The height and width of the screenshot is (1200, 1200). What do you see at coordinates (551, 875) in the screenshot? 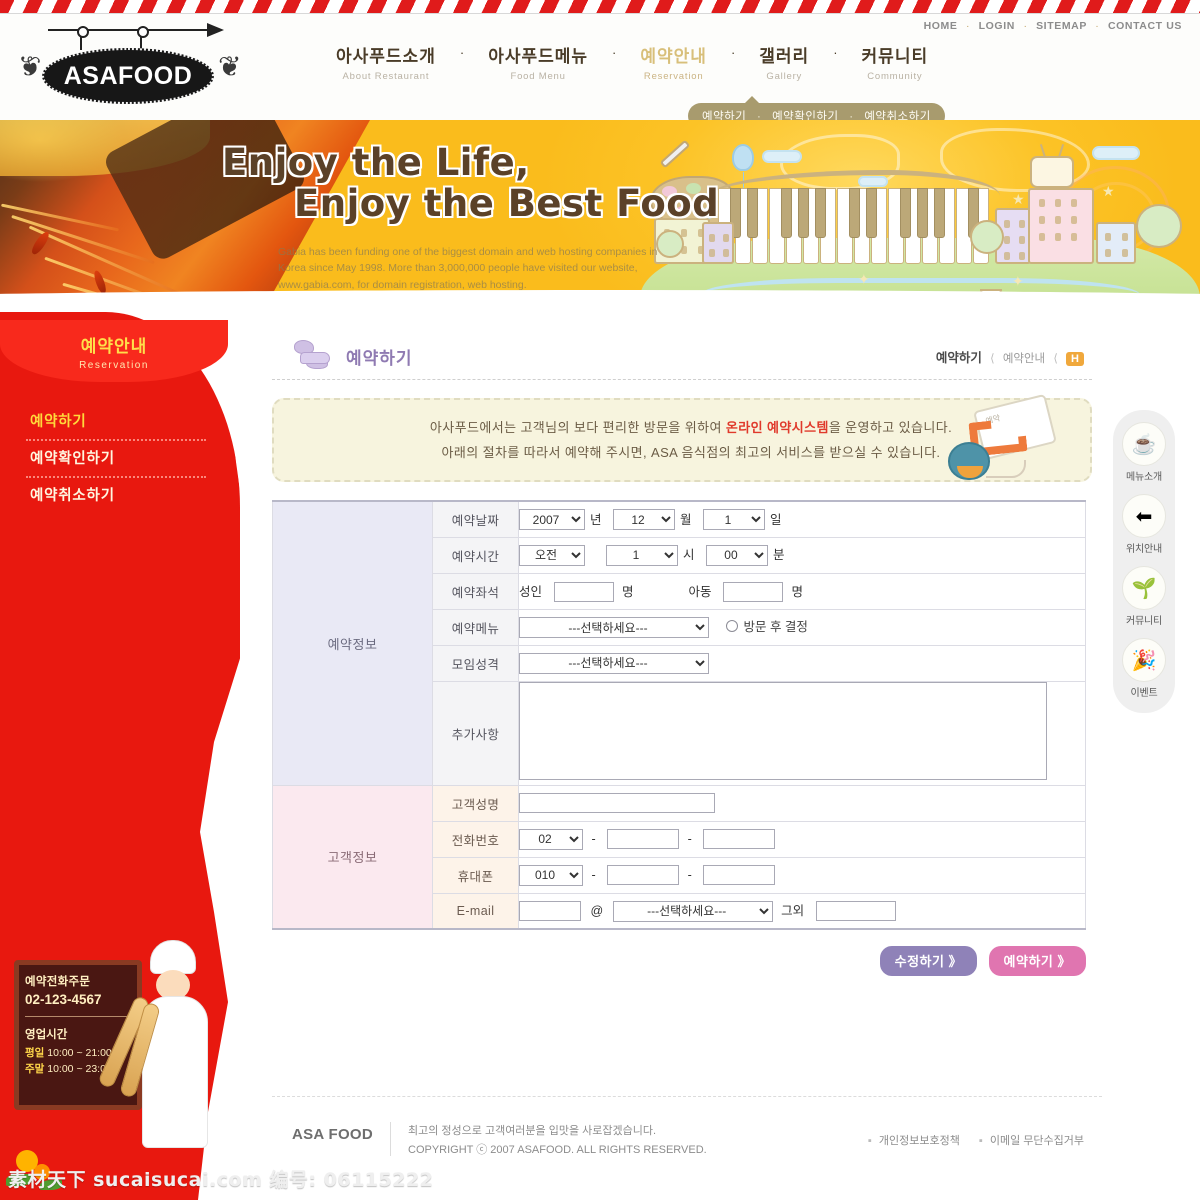
I see `mobile-prefix-select: 010` at bounding box center [551, 875].